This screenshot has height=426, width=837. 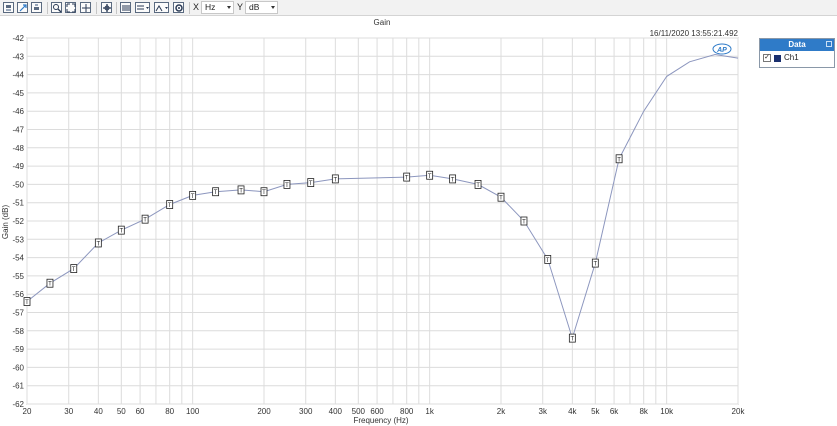 What do you see at coordinates (407, 411) in the screenshot?
I see `x-tick-label: 800` at bounding box center [407, 411].